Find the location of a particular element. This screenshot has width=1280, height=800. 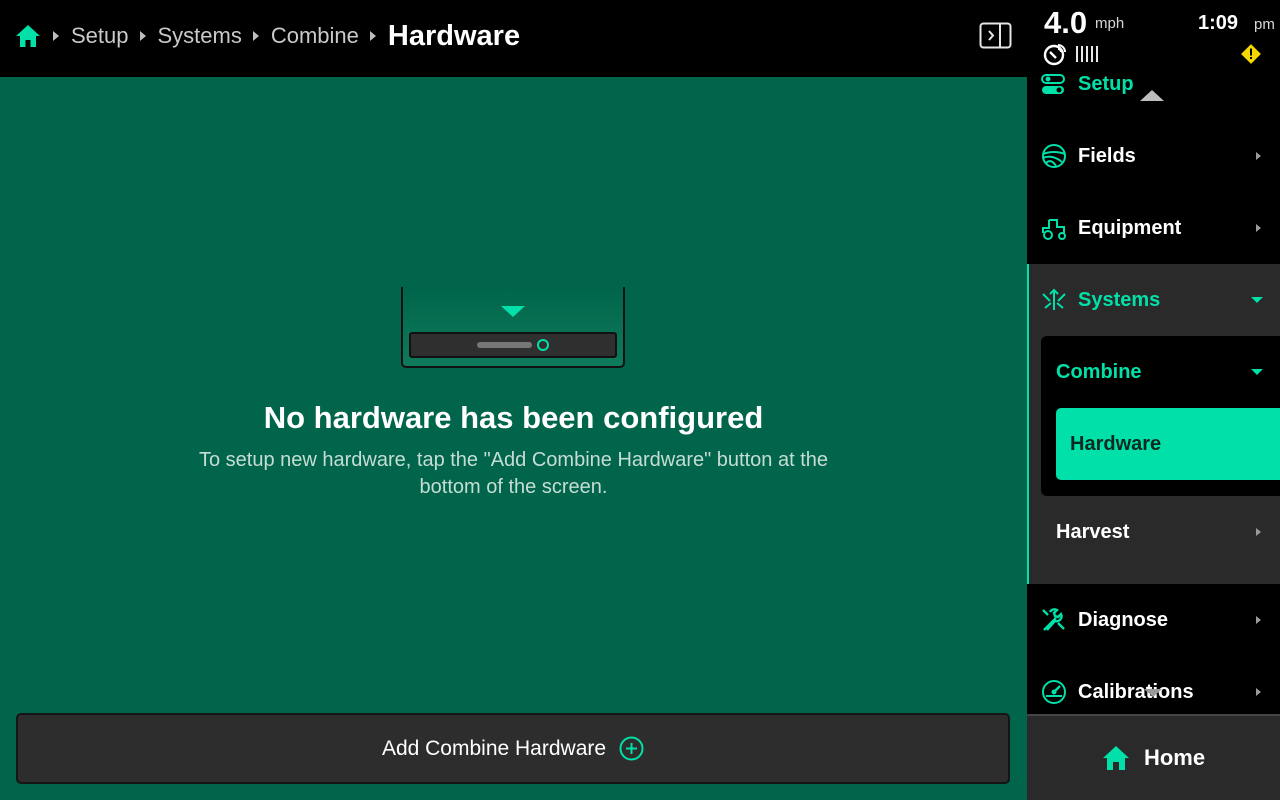

tractor-icon is located at coordinates (1054, 229).